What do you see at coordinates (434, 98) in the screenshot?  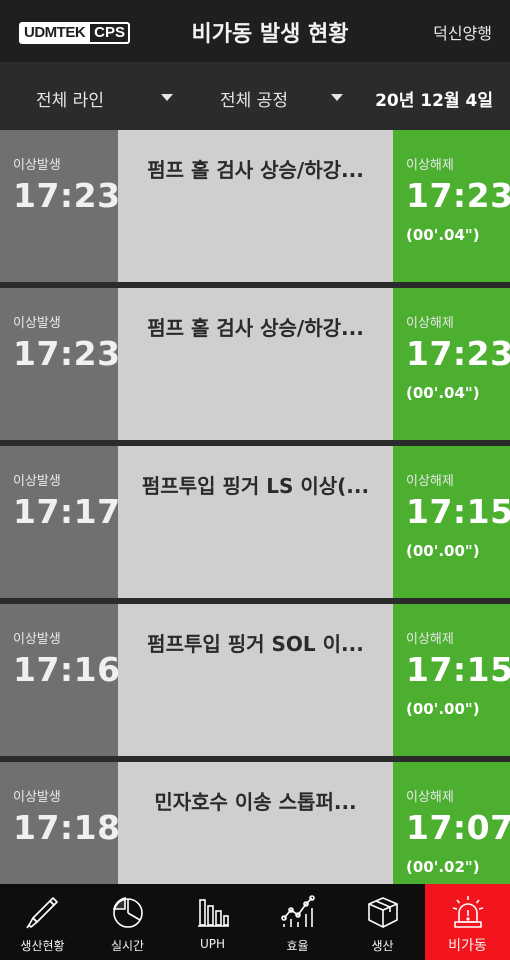 I see `date-selector: 20년 12월 4일` at bounding box center [434, 98].